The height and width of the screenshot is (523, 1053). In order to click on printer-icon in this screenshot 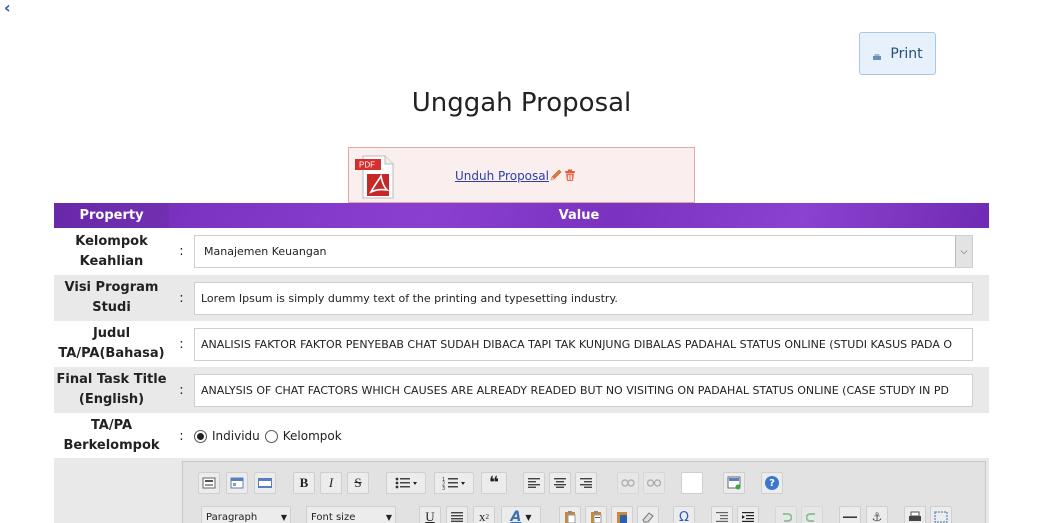, I will do `click(877, 56)`.